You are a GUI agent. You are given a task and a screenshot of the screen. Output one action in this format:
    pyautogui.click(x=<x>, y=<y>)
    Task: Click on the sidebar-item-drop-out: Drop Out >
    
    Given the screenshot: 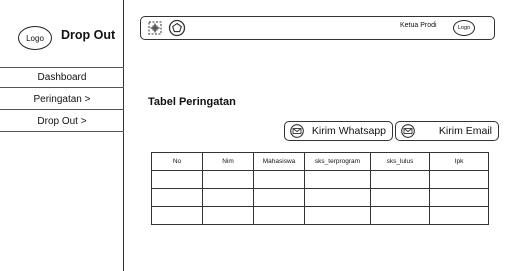 What is the action you would take?
    pyautogui.click(x=62, y=121)
    